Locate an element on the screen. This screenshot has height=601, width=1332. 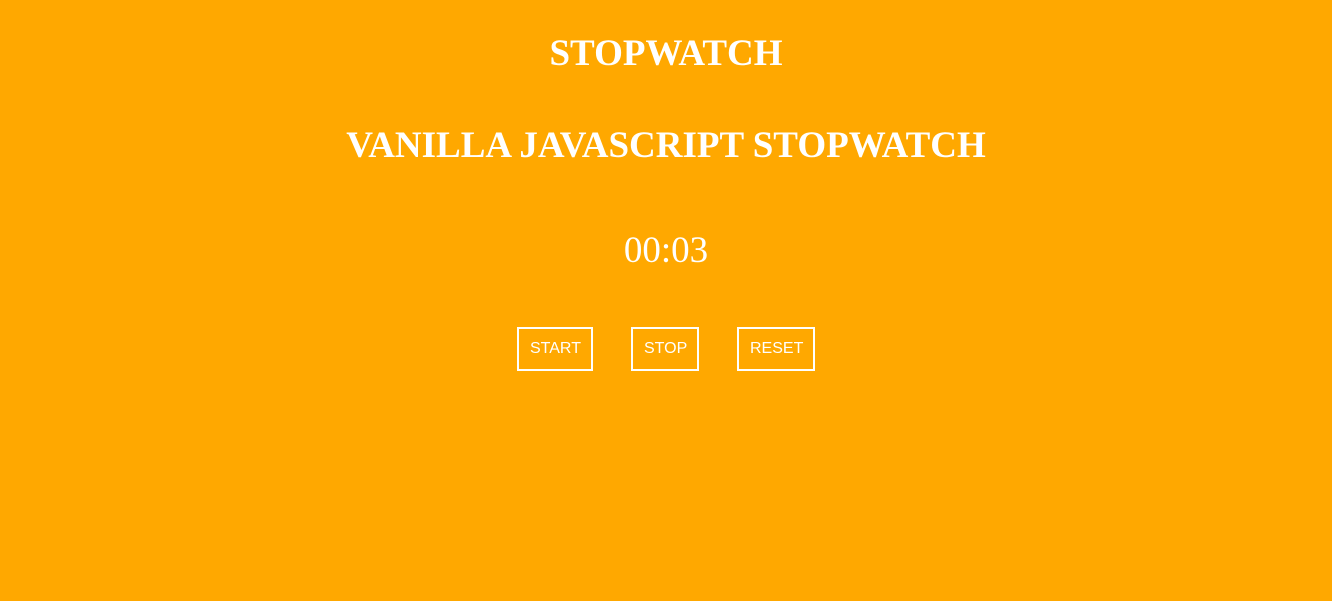
start-button: START is located at coordinates (555, 349).